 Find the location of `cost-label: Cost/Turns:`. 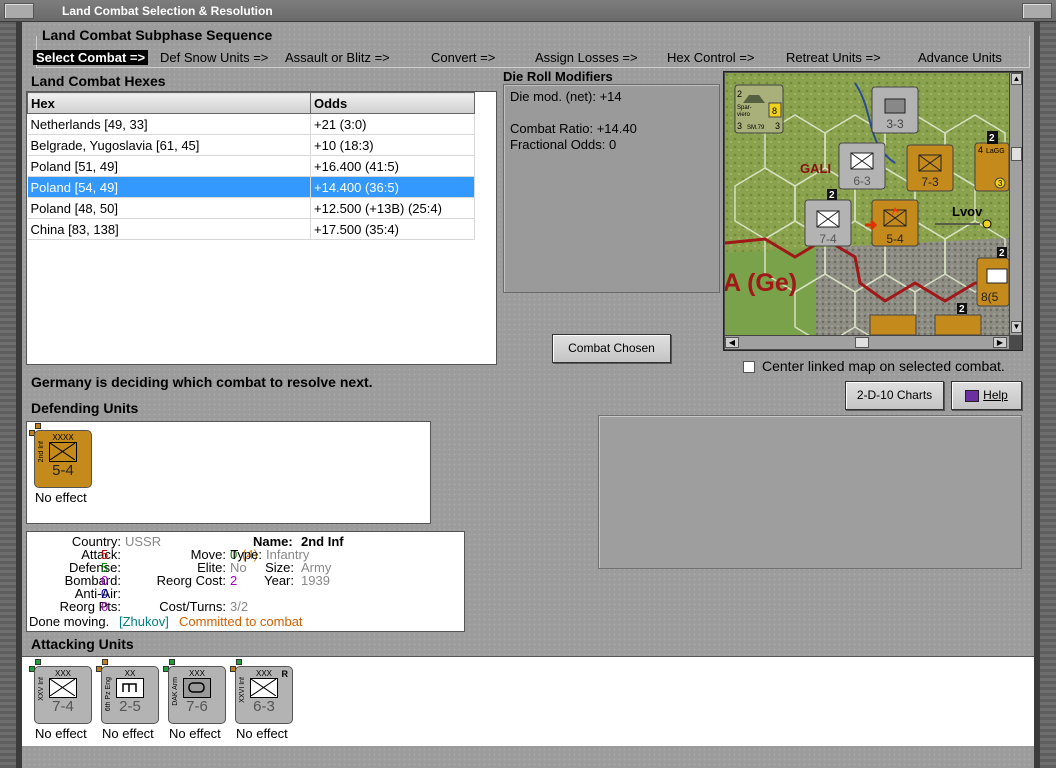

cost-label: Cost/Turns: is located at coordinates (192, 606).